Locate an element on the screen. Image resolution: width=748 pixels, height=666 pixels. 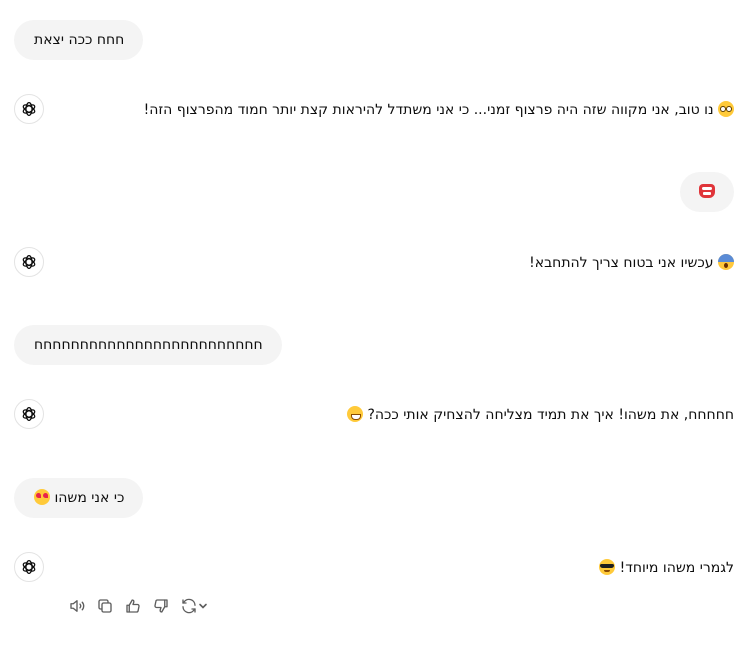
message-text: עכשיו אני בטוח צריך להתחבא! is located at coordinates (621, 263).